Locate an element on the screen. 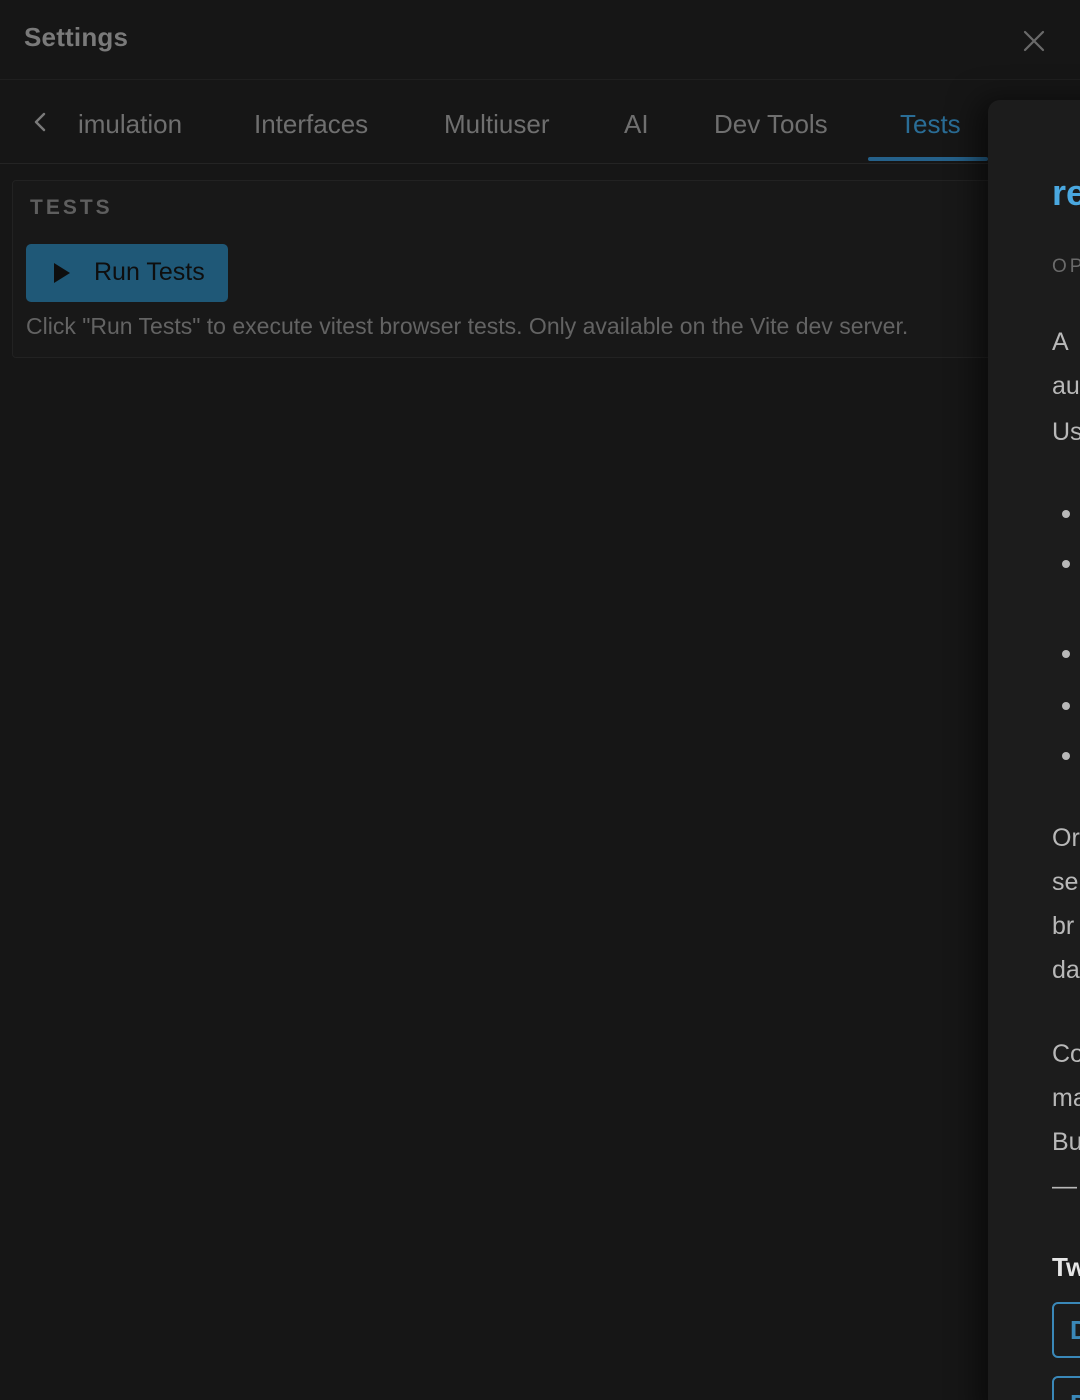 The height and width of the screenshot is (1400, 1080). panel-subtitle: OP is located at coordinates (1066, 266).